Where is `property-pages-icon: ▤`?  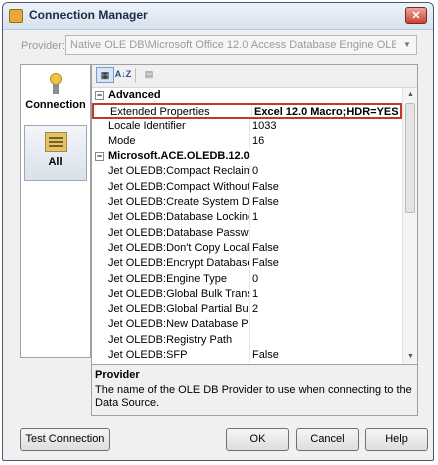 property-pages-icon: ▤ is located at coordinates (149, 74).